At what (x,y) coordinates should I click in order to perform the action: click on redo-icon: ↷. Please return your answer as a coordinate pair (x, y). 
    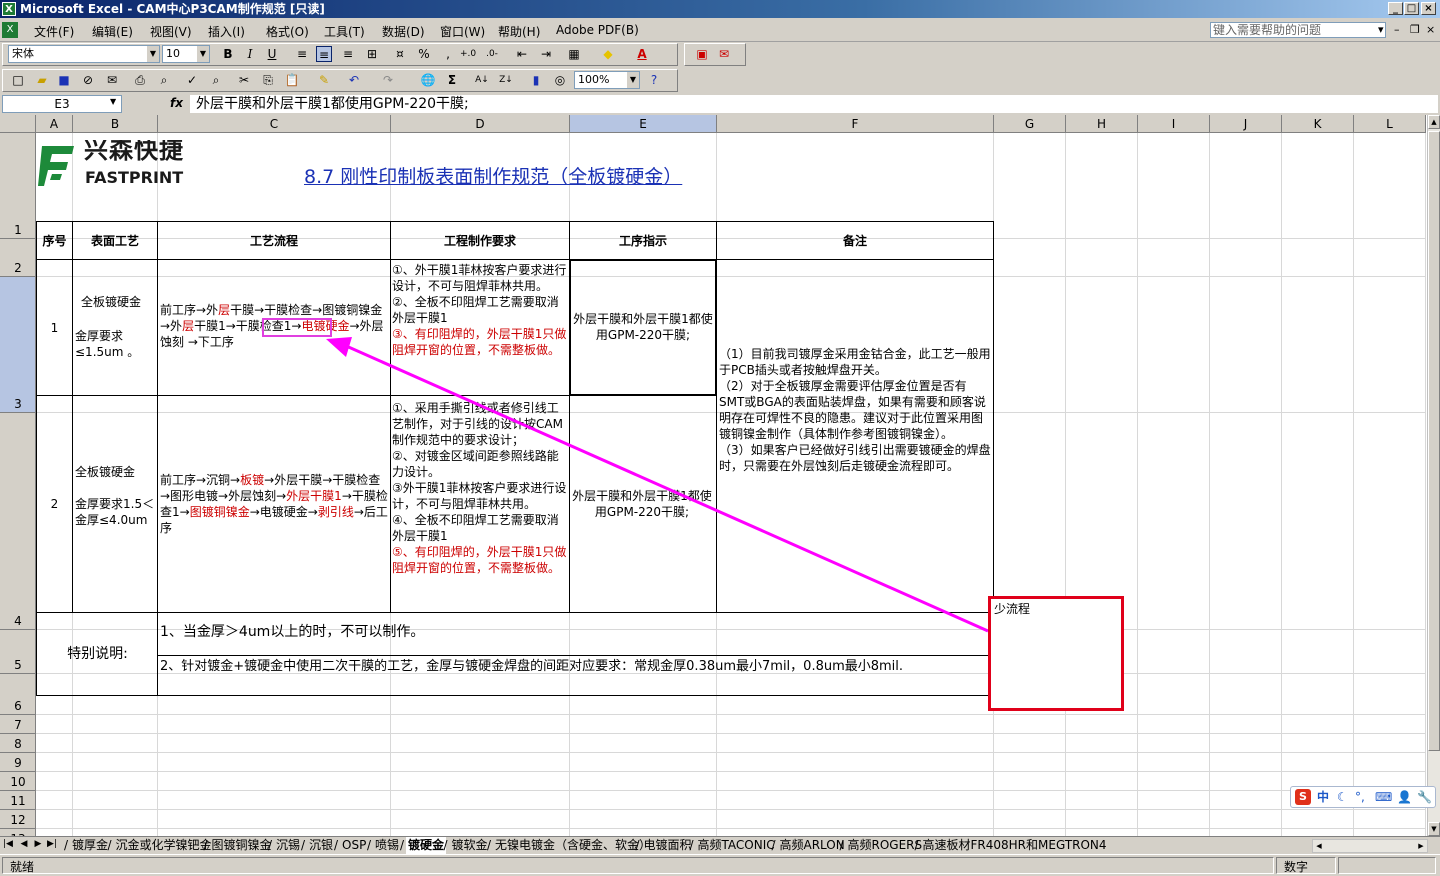
    Looking at the image, I should click on (388, 80).